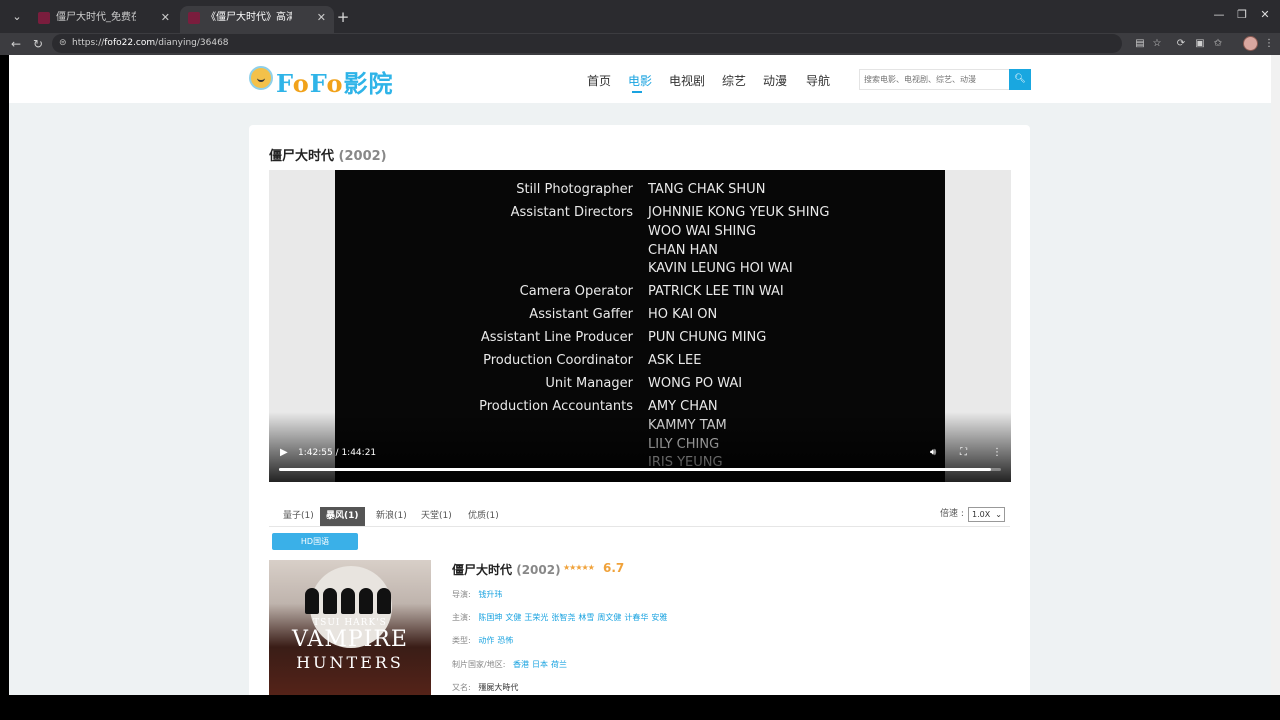 This screenshot has width=1280, height=720. What do you see at coordinates (1020, 79) in the screenshot?
I see `search-icon: 🔍︎` at bounding box center [1020, 79].